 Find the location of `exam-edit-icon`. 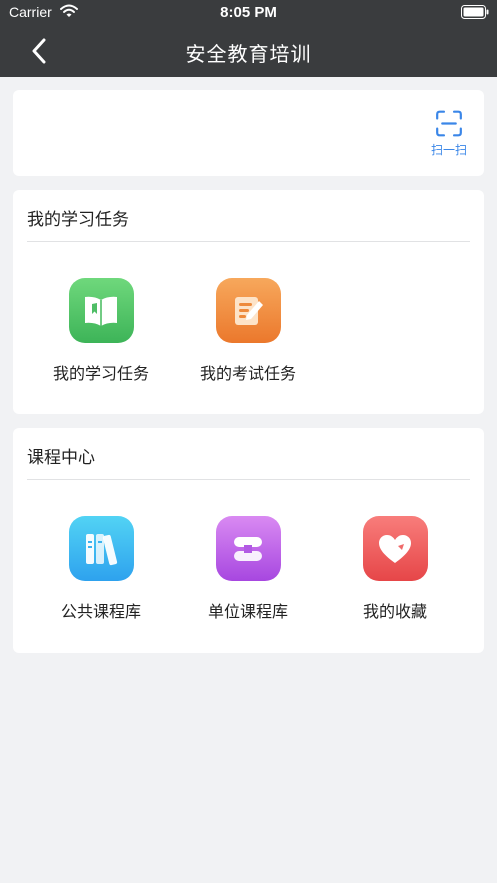

exam-edit-icon is located at coordinates (248, 310).